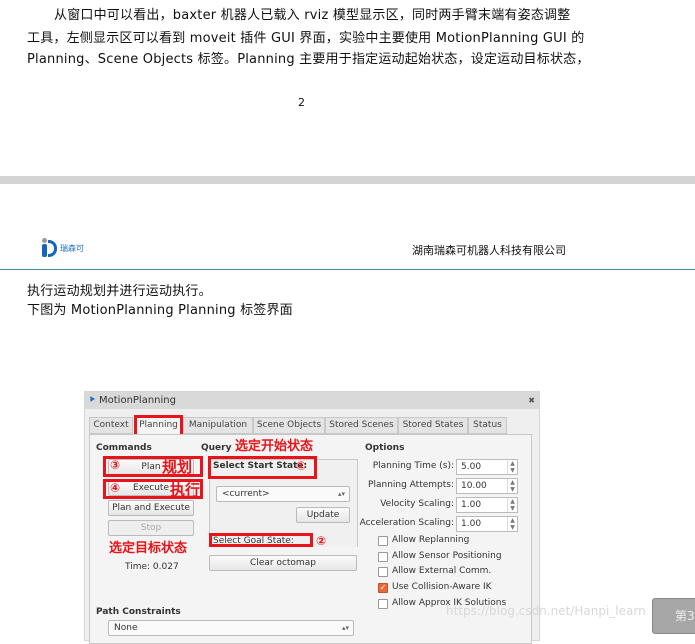 This screenshot has width=695, height=644. What do you see at coordinates (301, 102) in the screenshot?
I see `page-number: 2` at bounding box center [301, 102].